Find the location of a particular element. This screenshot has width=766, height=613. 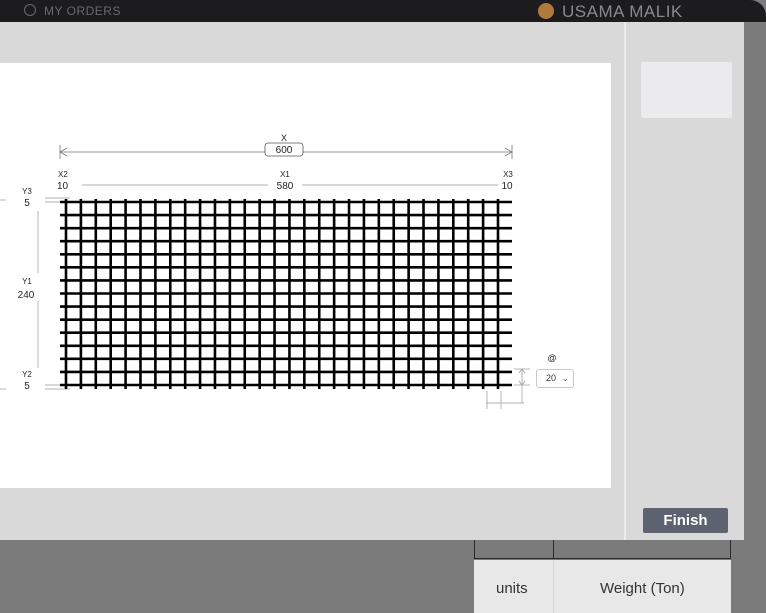

x-total-value: 600 is located at coordinates (284, 150).